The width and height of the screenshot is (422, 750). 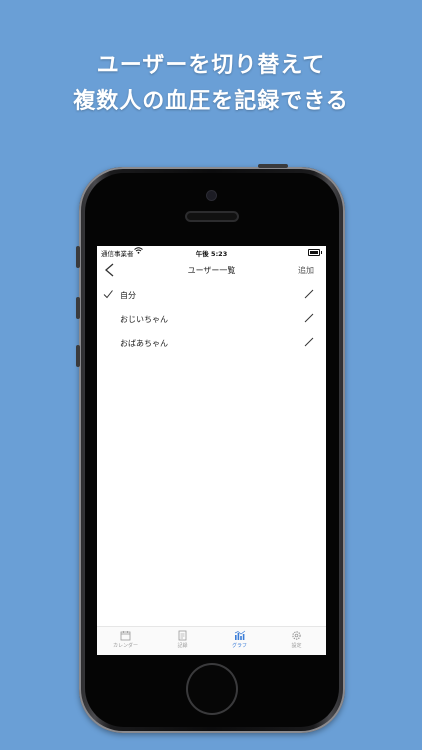 I want to click on mute-switch, so click(x=78, y=257).